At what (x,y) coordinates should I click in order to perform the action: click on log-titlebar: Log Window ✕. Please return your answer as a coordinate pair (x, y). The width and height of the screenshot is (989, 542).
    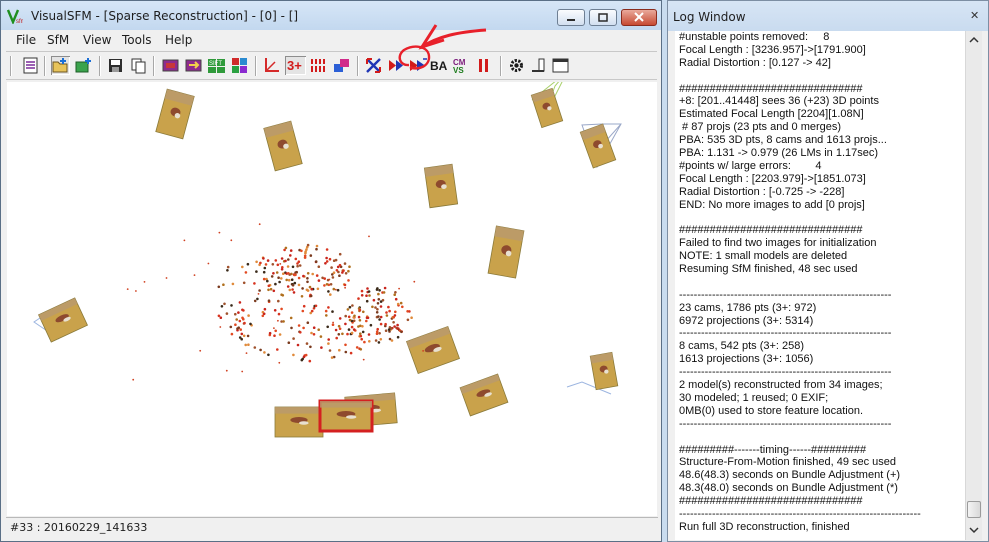
    Looking at the image, I should click on (828, 16).